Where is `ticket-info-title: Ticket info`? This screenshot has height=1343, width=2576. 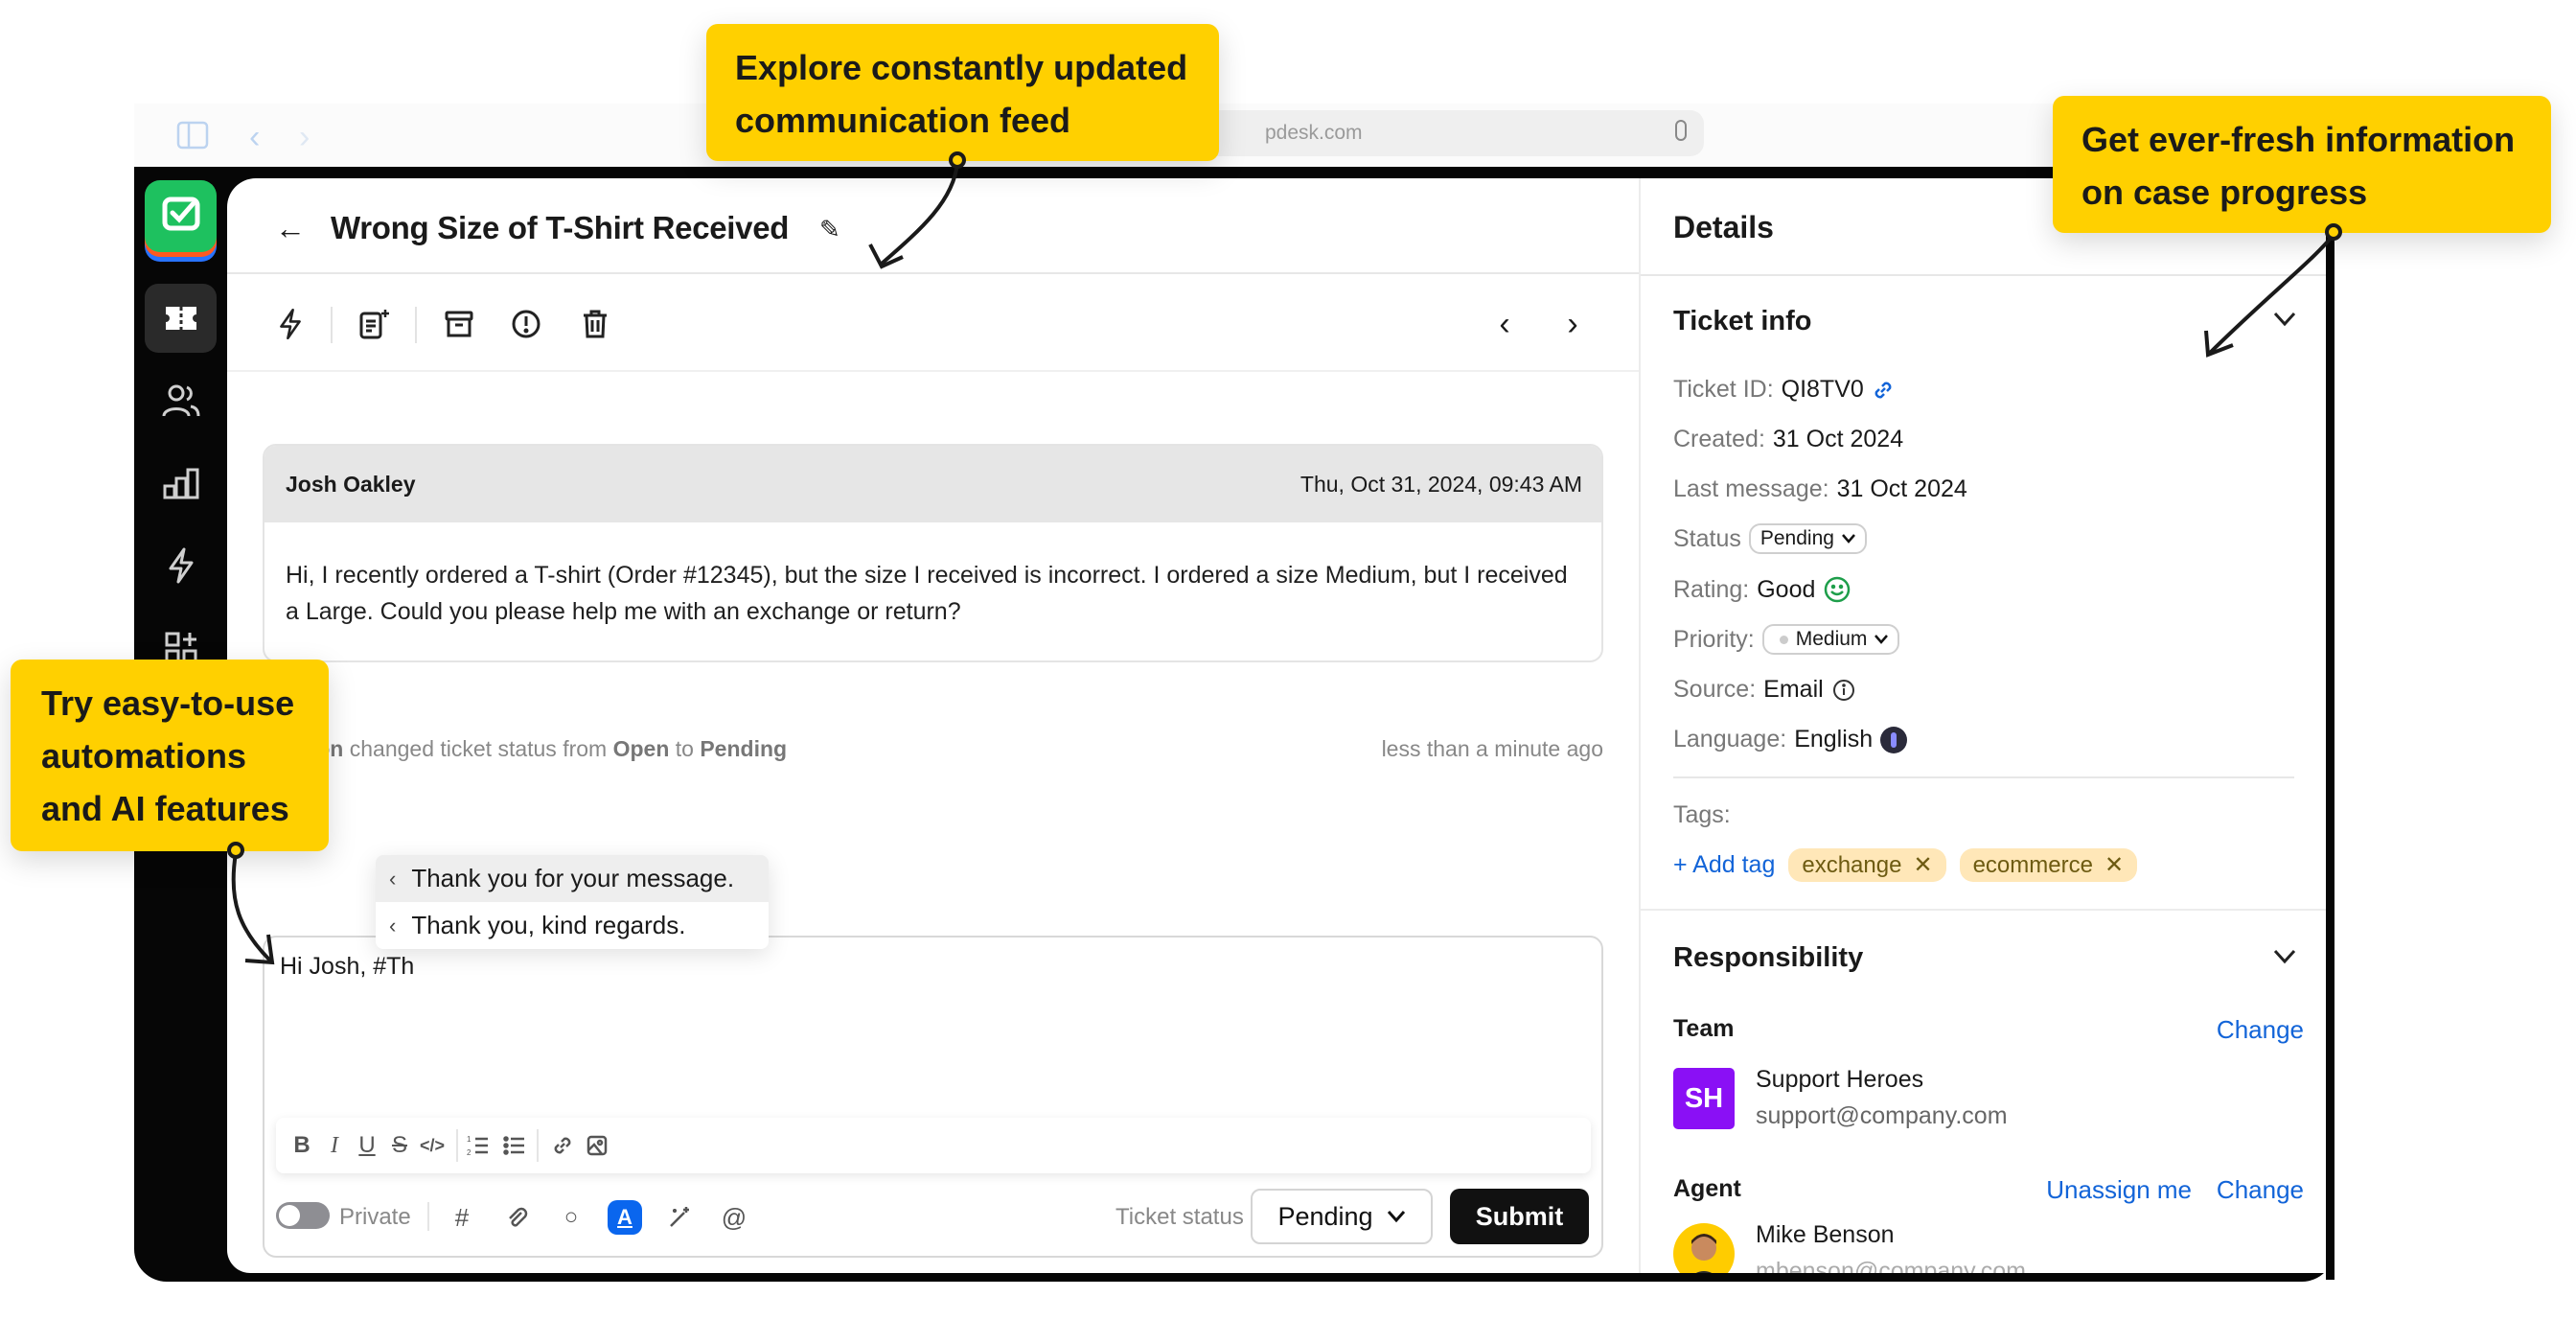 ticket-info-title: Ticket info is located at coordinates (1742, 321).